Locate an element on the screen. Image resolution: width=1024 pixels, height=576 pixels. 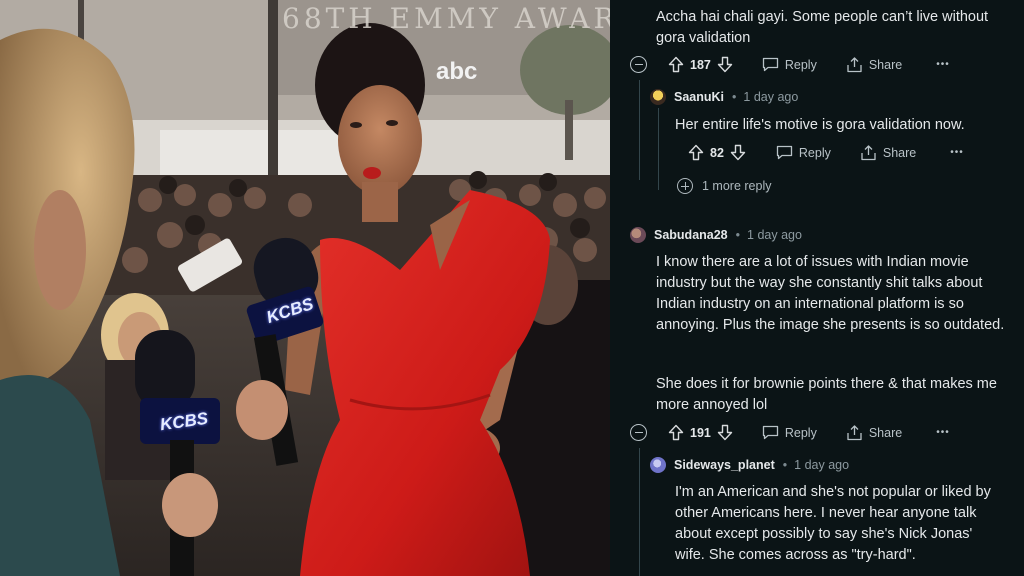
comment-meta: SaanuKi • 1 day ago is located at coordinates (724, 97).